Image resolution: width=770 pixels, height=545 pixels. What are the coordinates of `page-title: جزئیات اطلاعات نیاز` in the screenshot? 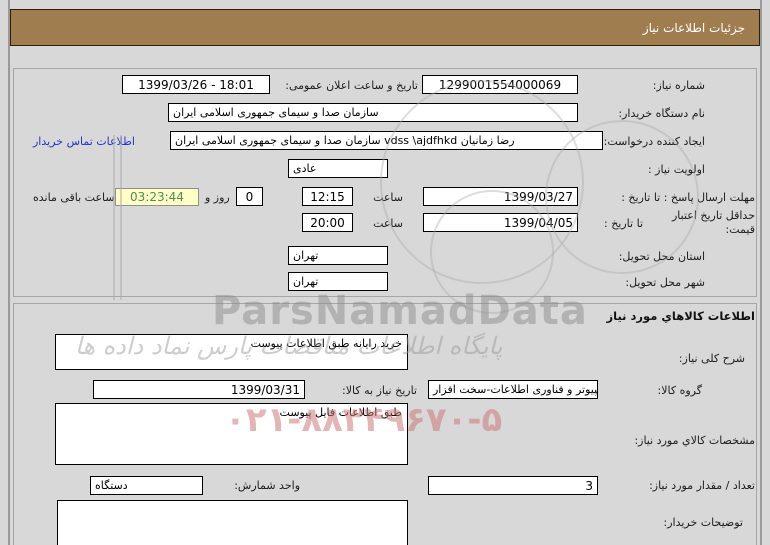 It's located at (693, 27).